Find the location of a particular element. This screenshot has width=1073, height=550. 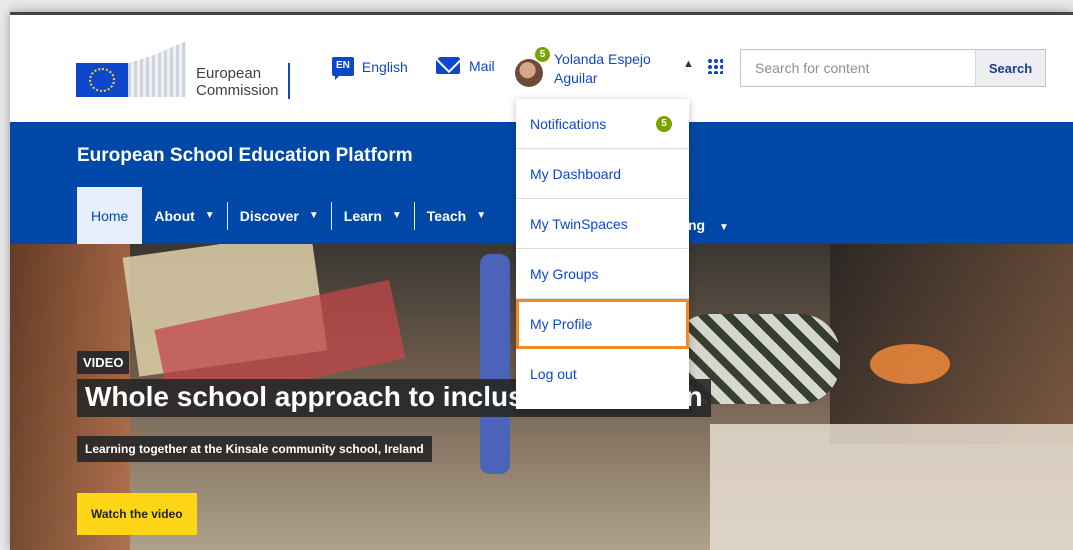

search-form: Search is located at coordinates (893, 68).